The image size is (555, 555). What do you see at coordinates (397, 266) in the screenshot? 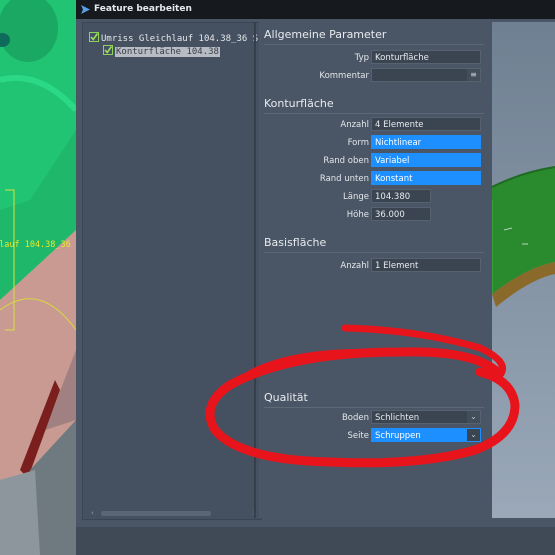
I see `base-anzahl-value: 1 Element` at bounding box center [397, 266].